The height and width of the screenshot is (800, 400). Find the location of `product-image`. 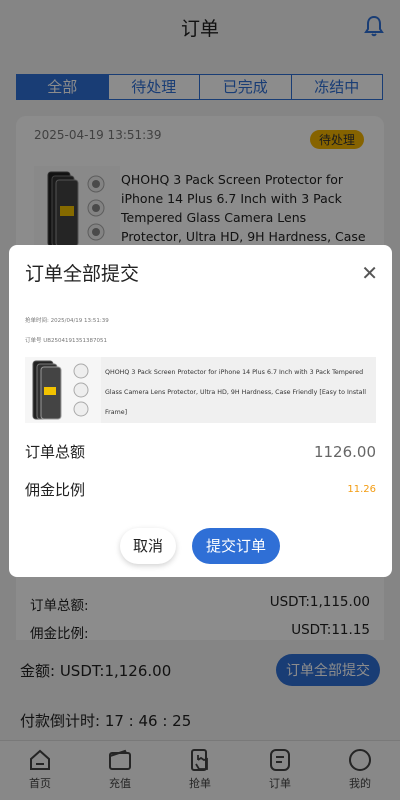

product-image is located at coordinates (63, 390).